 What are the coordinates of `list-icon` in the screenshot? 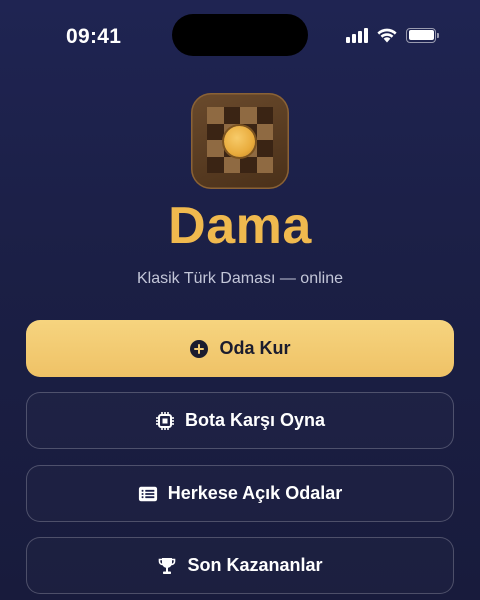 It's located at (148, 494).